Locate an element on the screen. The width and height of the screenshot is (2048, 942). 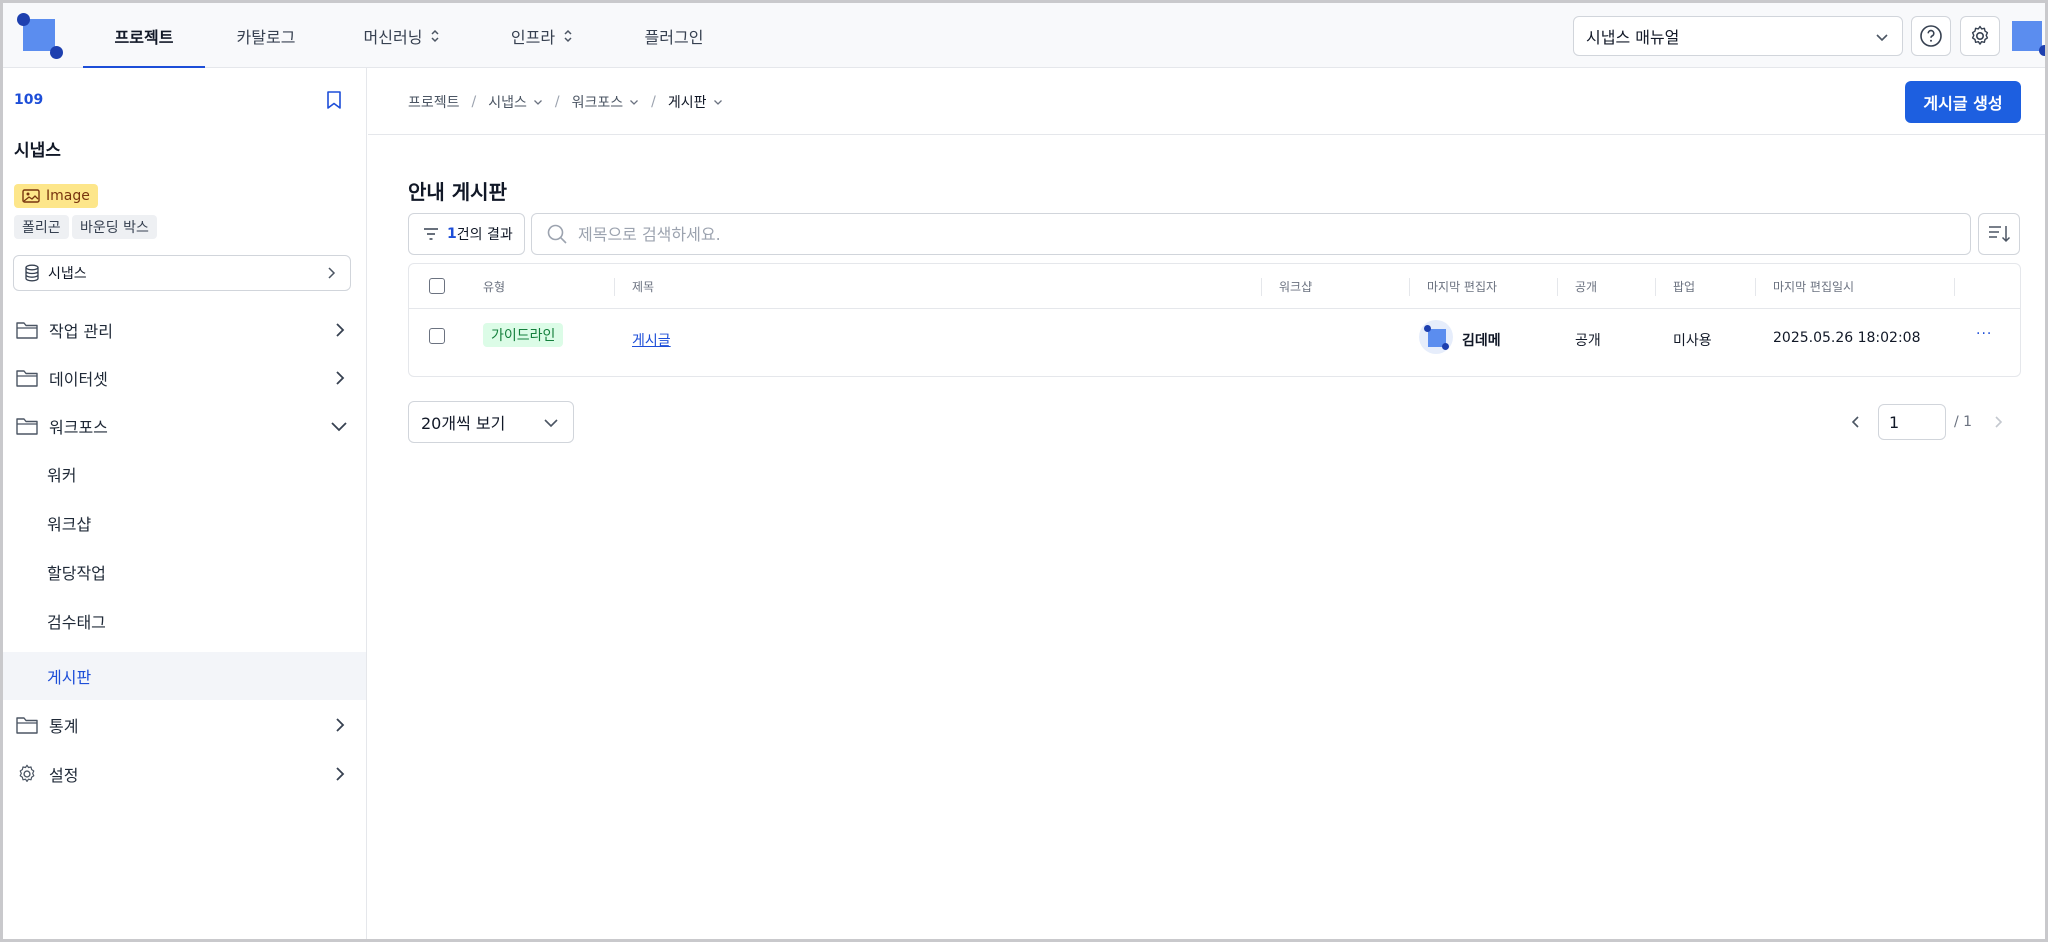
sidebar-item-task-management: 작업 관리 is located at coordinates (184, 330).